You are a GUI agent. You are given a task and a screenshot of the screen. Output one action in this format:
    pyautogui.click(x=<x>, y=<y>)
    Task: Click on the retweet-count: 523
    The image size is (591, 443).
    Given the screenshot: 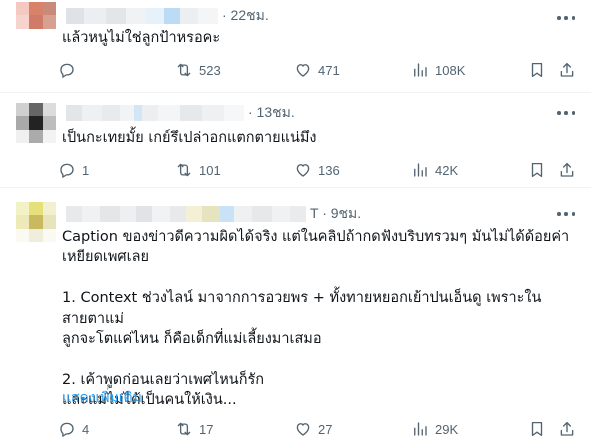 What is the action you would take?
    pyautogui.click(x=210, y=70)
    